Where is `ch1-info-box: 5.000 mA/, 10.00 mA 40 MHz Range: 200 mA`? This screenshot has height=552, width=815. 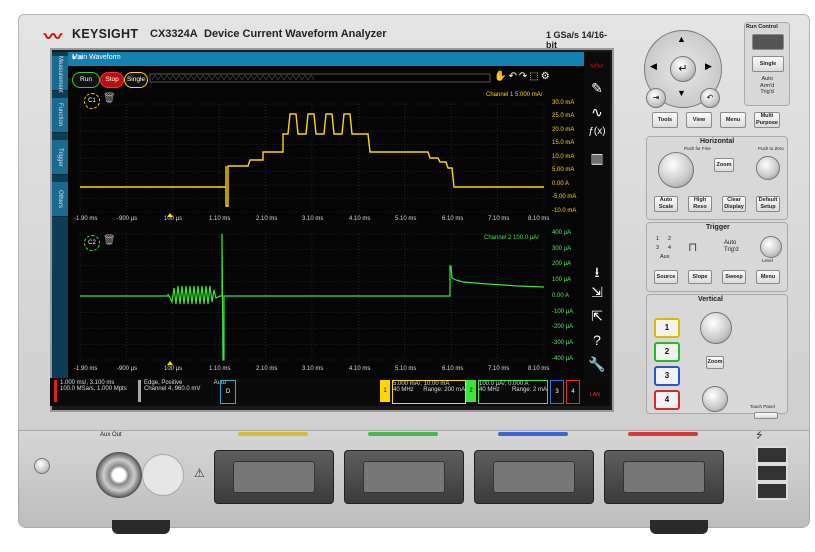 ch1-info-box: 5.000 mA/, 10.00 mA 40 MHz Range: 200 mA is located at coordinates (429, 392).